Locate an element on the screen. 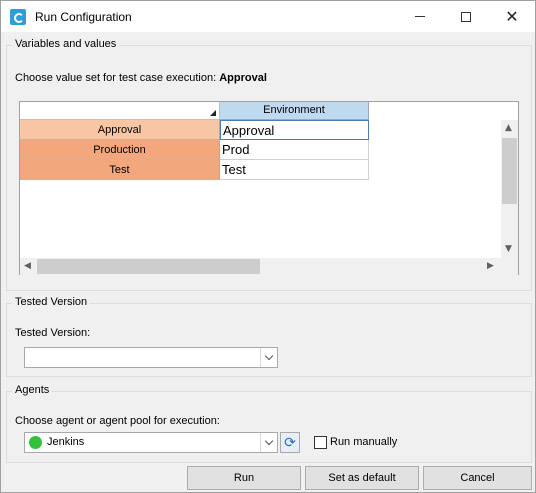 This screenshot has width=536, height=493. tested-version-group-title: Tested Version is located at coordinates (51, 302).